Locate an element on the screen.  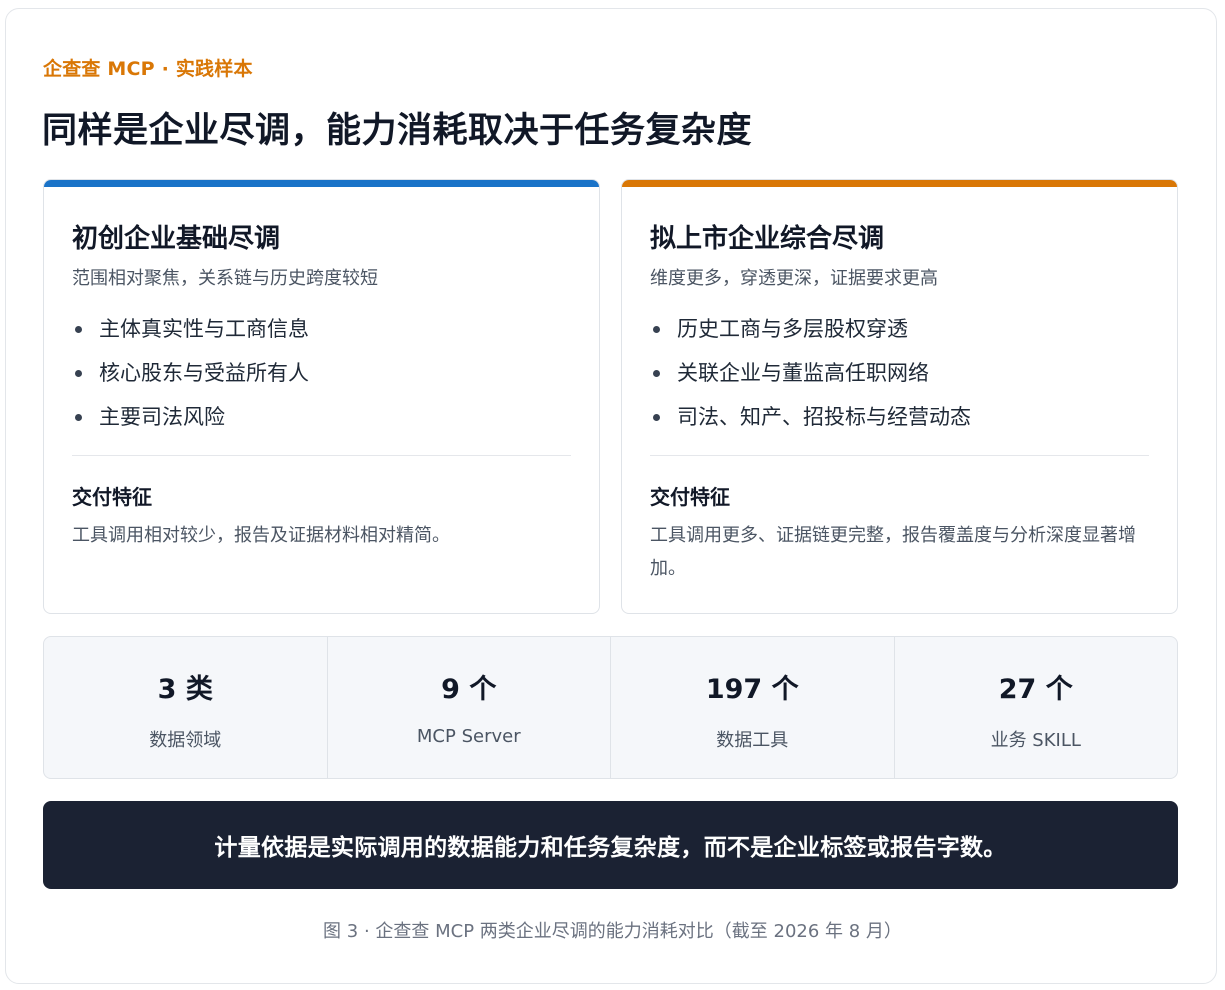
list-item: 司法、知产、招投标与经营动态 is located at coordinates (810, 424).